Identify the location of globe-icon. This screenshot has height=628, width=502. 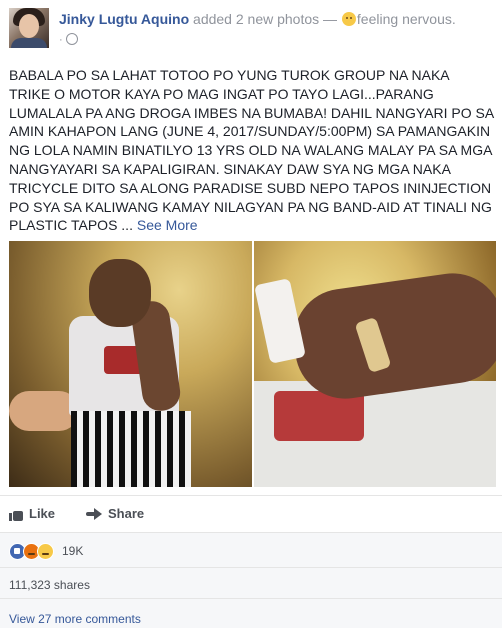
(71, 39).